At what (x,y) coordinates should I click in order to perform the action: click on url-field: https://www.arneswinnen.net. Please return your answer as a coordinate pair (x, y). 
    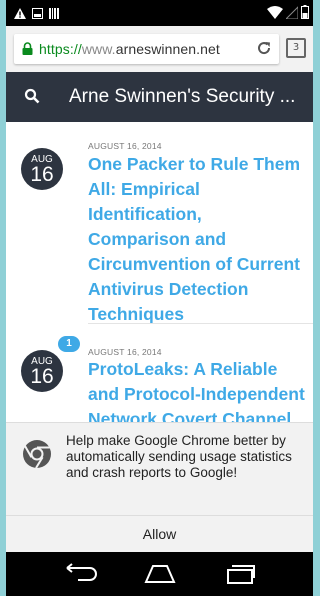
    Looking at the image, I should click on (146, 49).